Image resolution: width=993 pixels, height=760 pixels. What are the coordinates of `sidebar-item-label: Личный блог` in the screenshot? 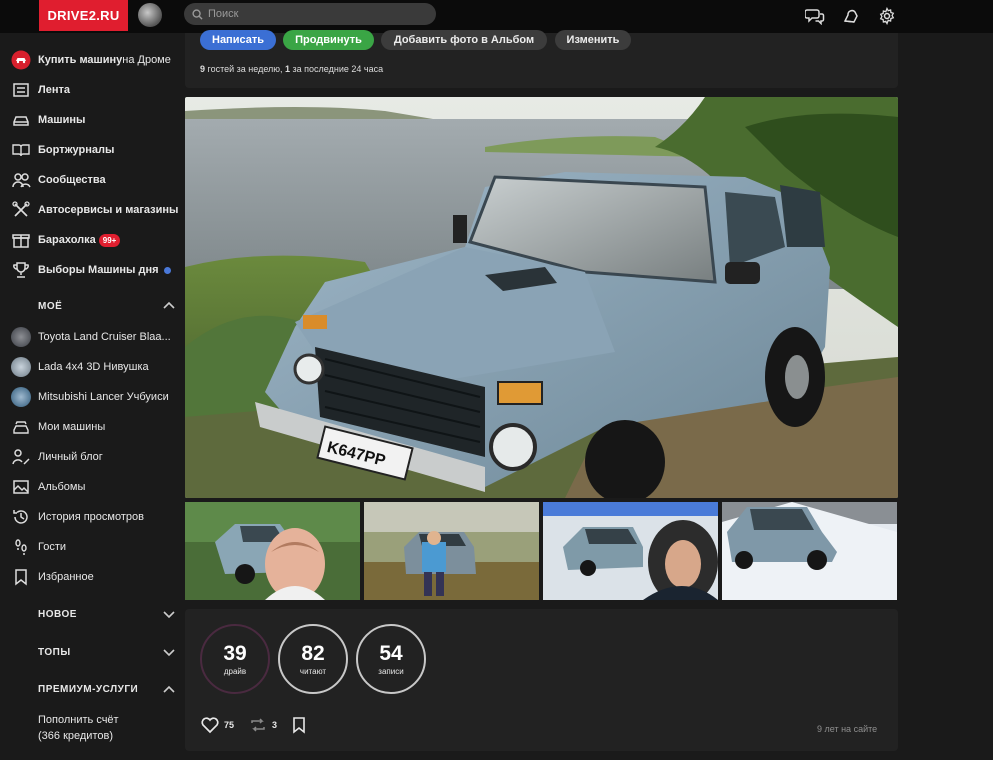 It's located at (70, 457).